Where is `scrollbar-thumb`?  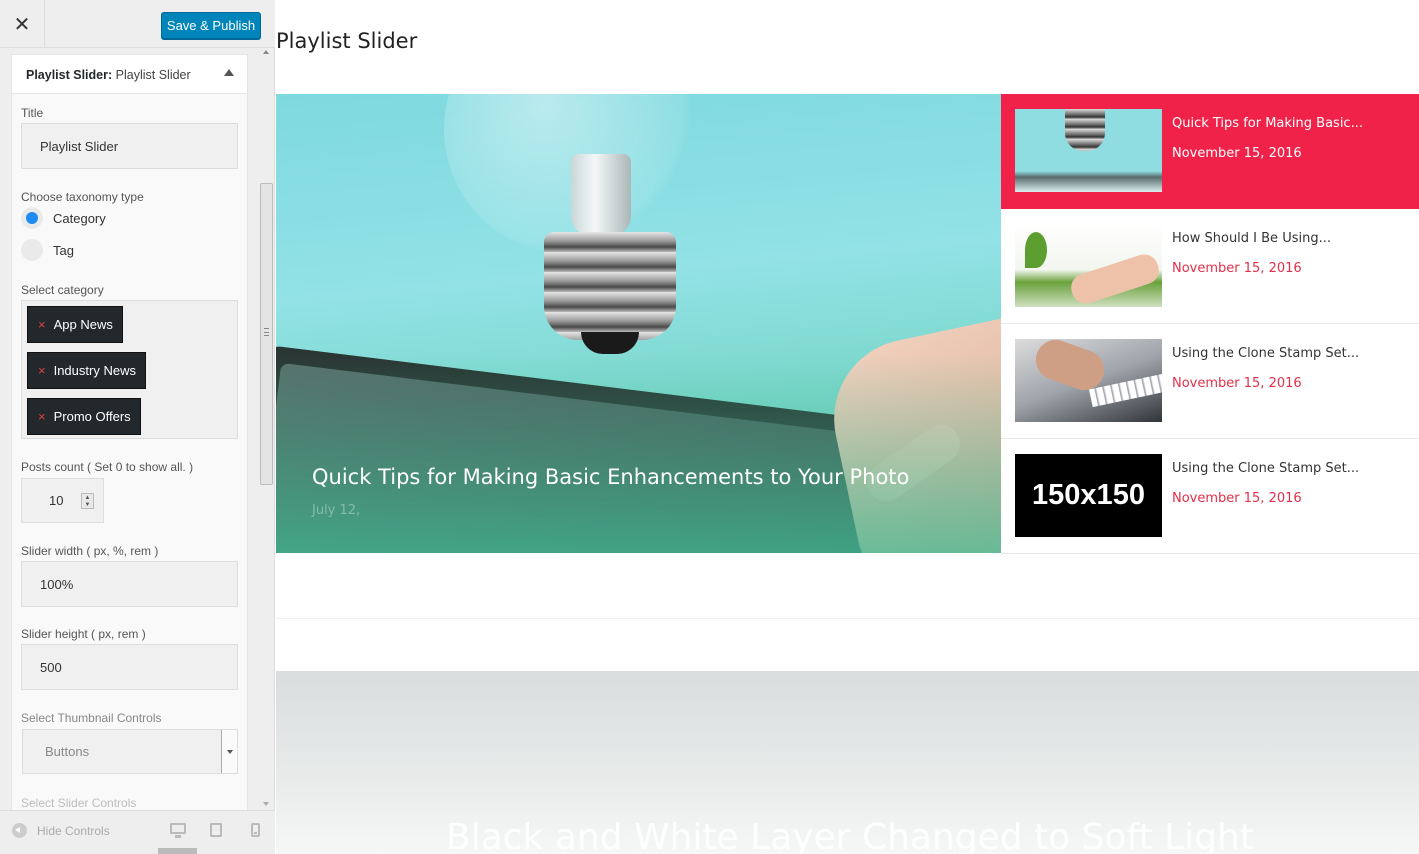 scrollbar-thumb is located at coordinates (266, 334).